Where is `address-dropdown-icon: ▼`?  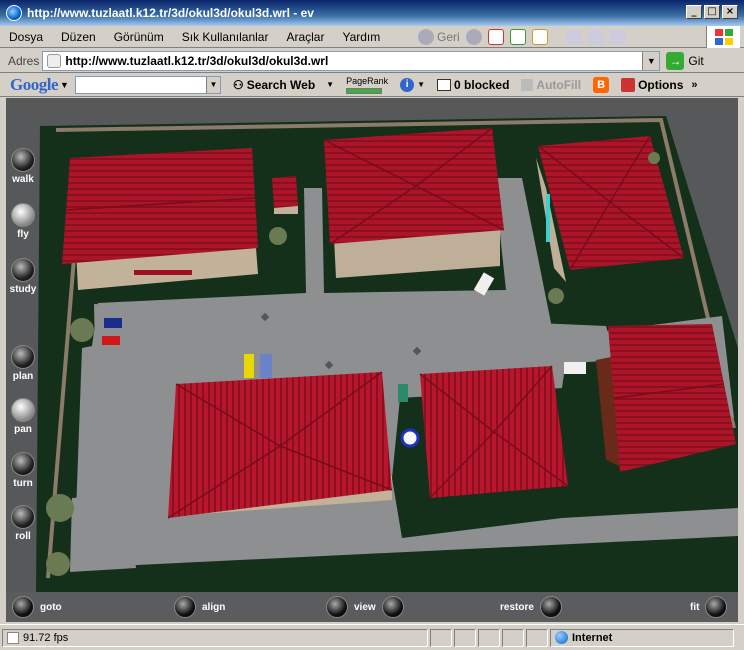
address-dropdown-icon: ▼ is located at coordinates (651, 60).